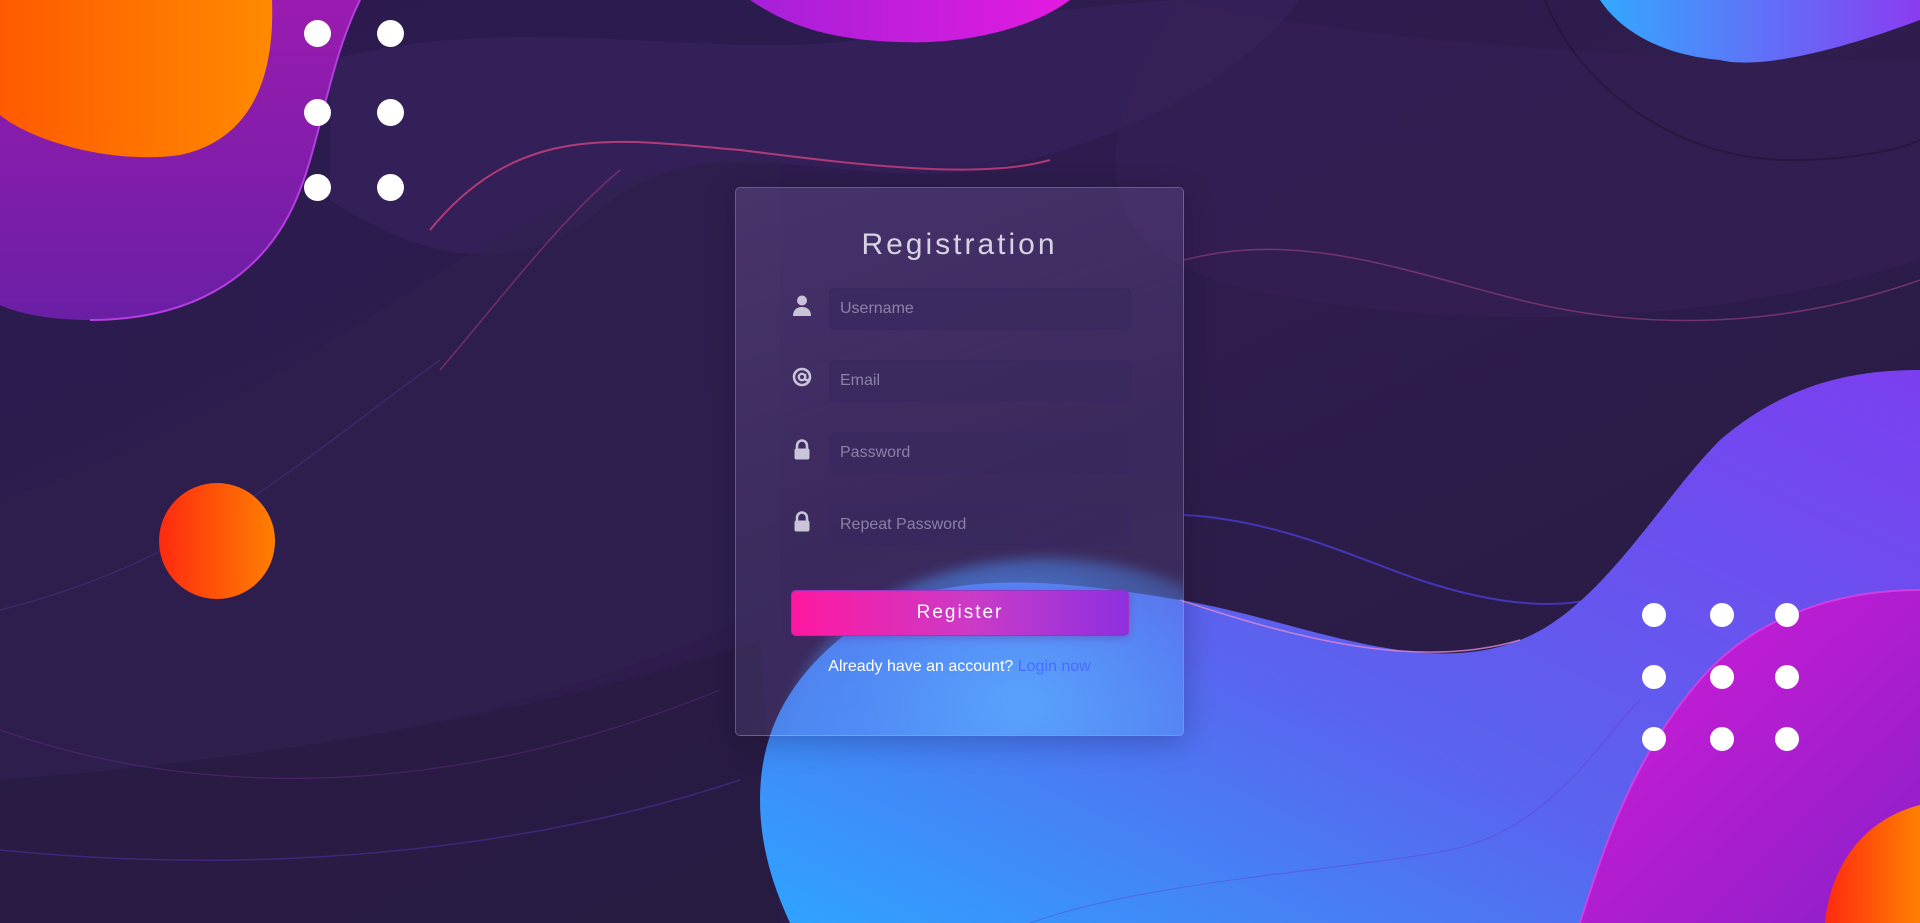  I want to click on card-glow, so click(984, 646).